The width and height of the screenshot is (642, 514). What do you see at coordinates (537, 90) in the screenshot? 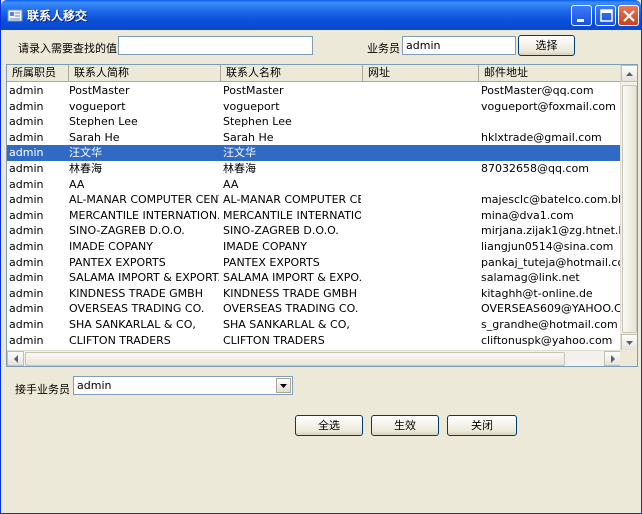
I see `table-cell: PostMaster@qq.com` at bounding box center [537, 90].